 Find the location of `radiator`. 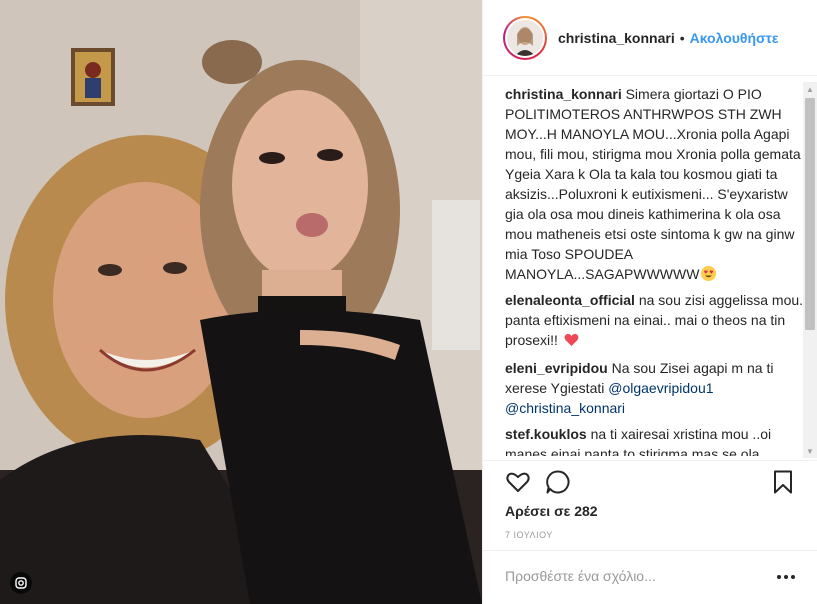

radiator is located at coordinates (456, 275).